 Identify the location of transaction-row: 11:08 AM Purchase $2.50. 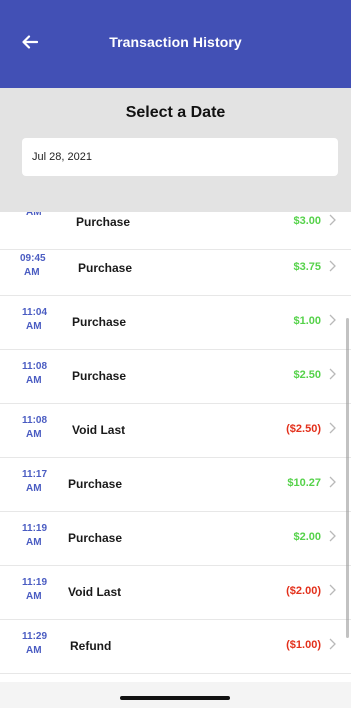
(175, 377).